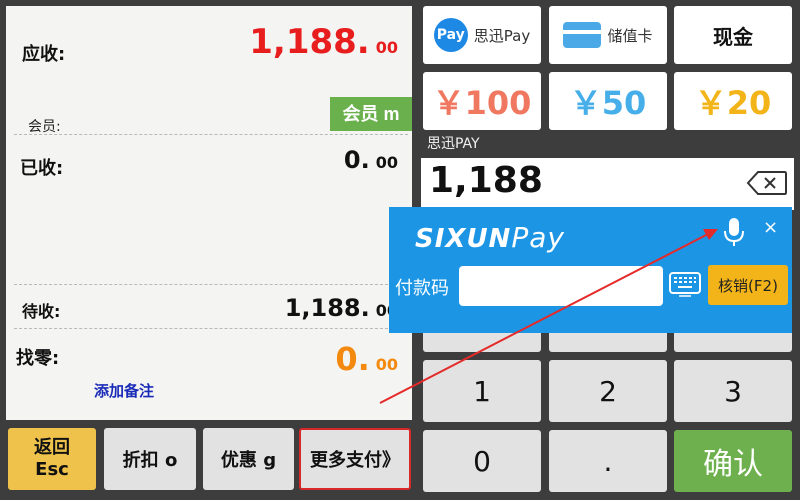 The image size is (800, 500). What do you see at coordinates (748, 285) in the screenshot?
I see `verify-button: 核销(F2)` at bounding box center [748, 285].